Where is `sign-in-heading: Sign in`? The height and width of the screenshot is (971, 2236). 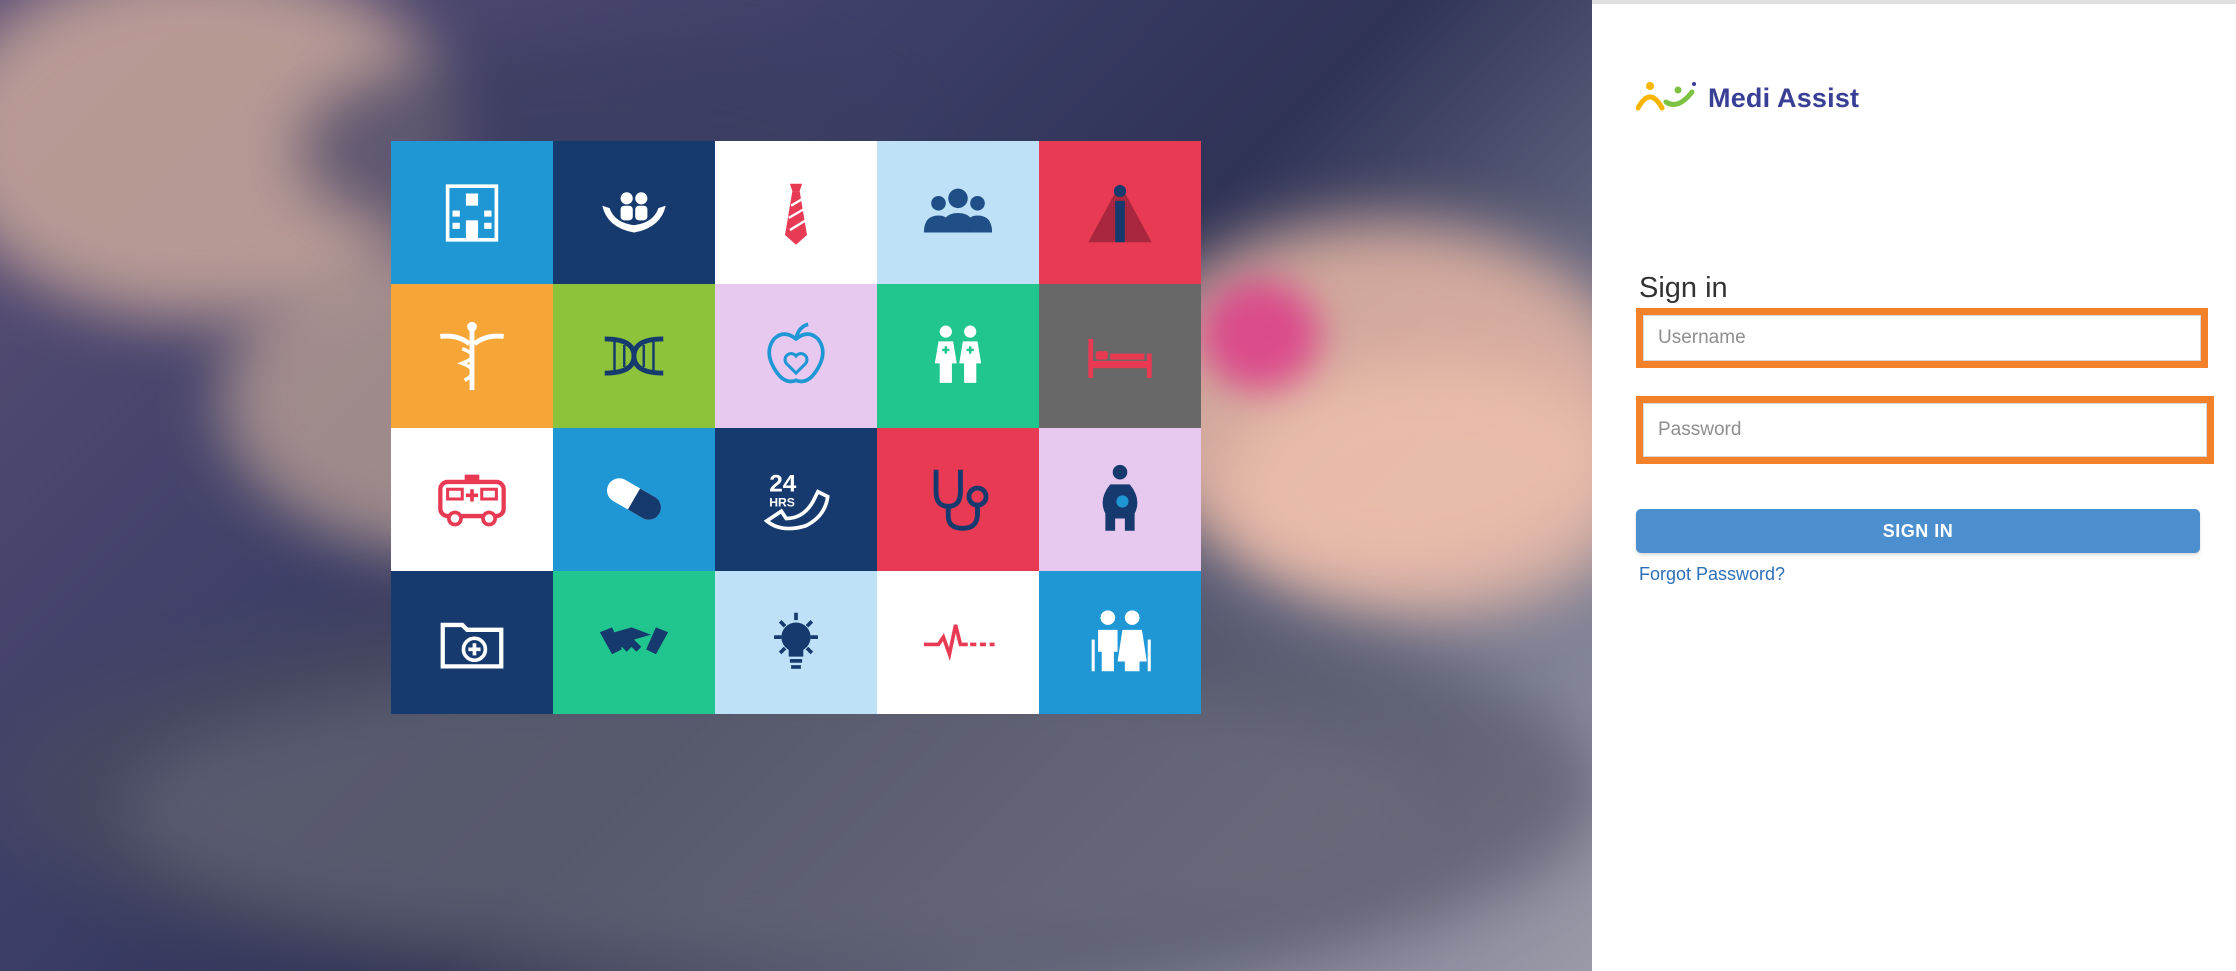 sign-in-heading: Sign in is located at coordinates (1683, 288).